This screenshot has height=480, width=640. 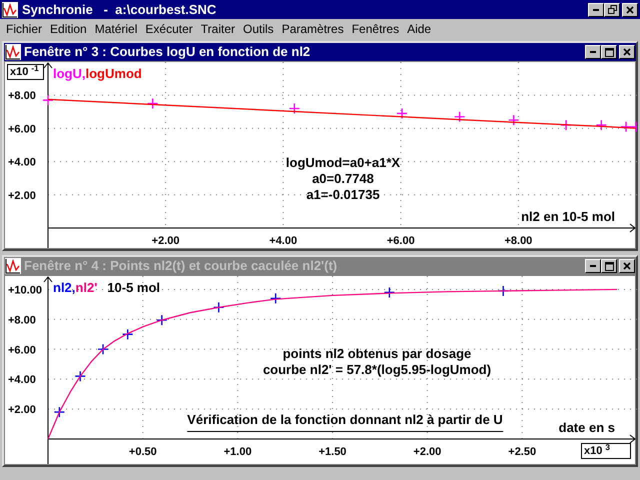 What do you see at coordinates (169, 29) in the screenshot?
I see `menu-item: Exécuter` at bounding box center [169, 29].